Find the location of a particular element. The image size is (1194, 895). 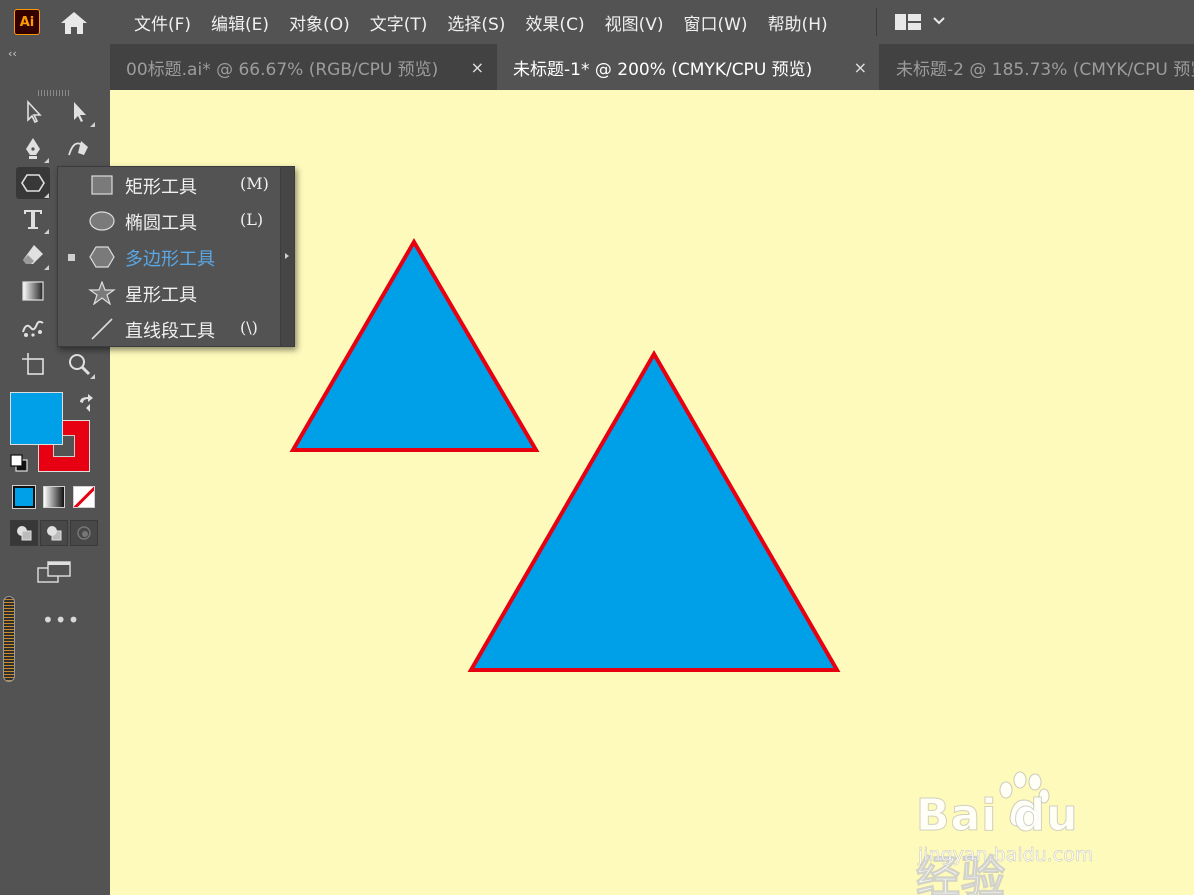

selection-tool is located at coordinates (33, 112).